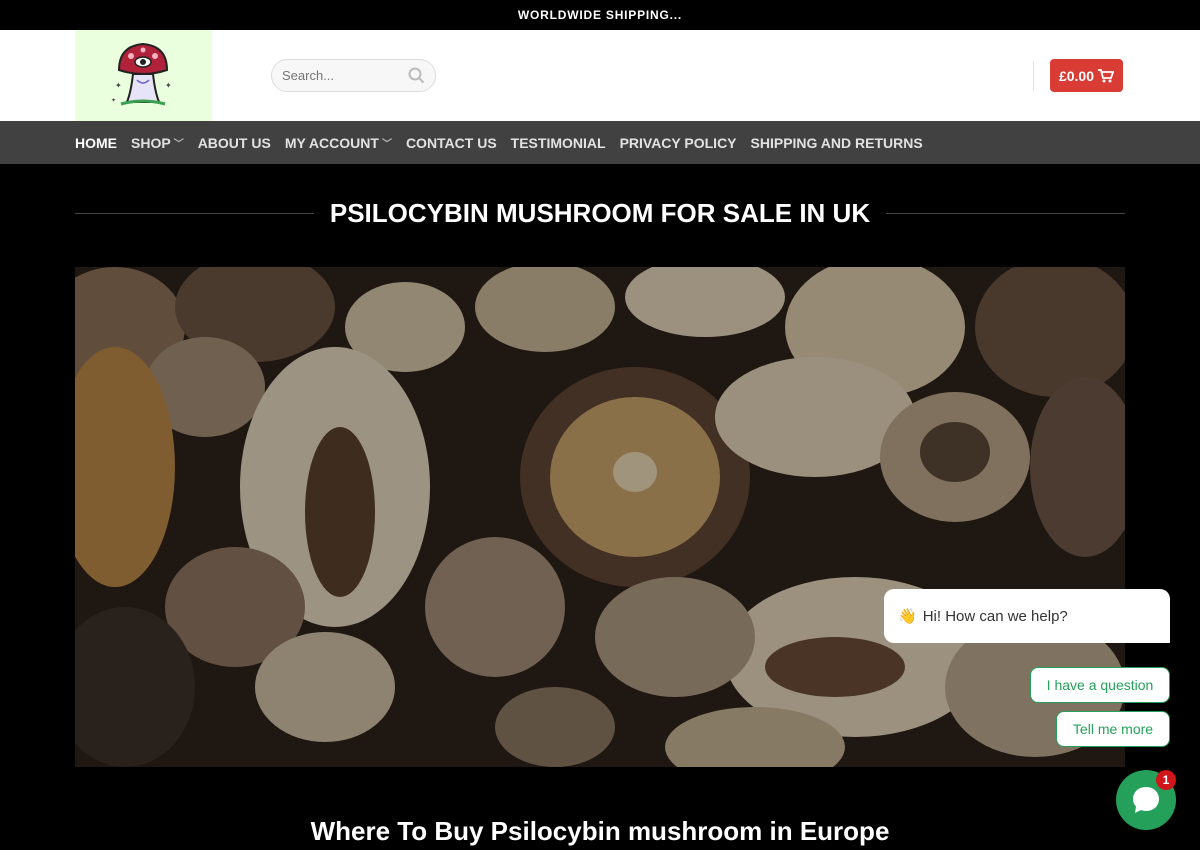  I want to click on chat-greeting-bubble: 👋 Hi! How can we help?, so click(1027, 616).